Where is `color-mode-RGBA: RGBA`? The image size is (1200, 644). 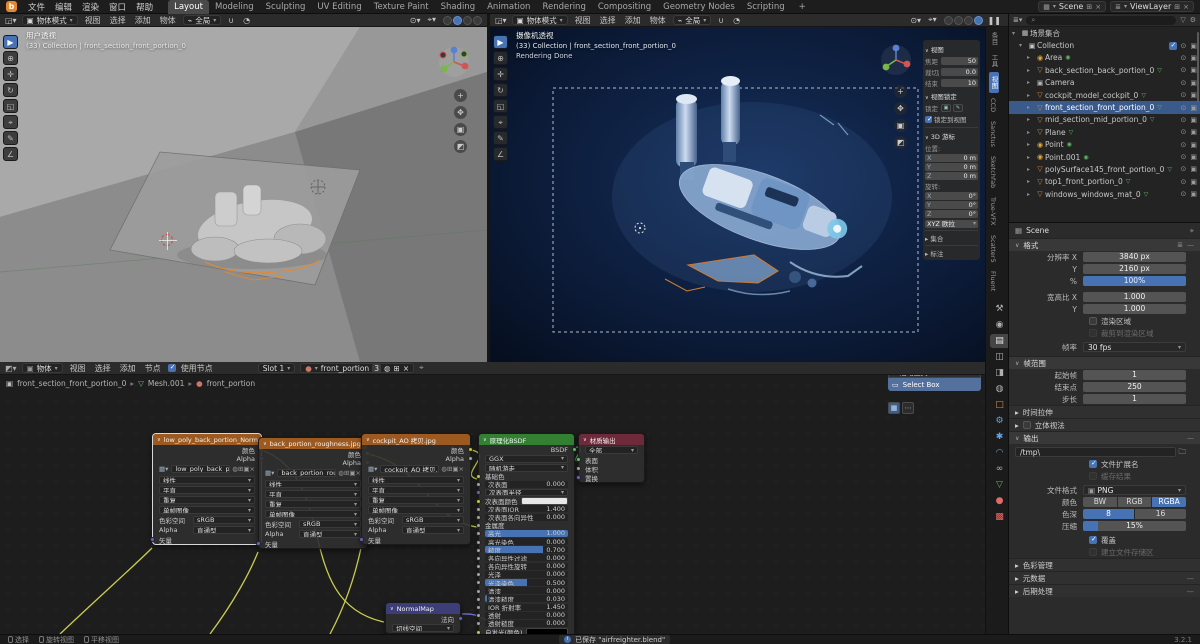 color-mode-RGBA: RGBA is located at coordinates (1169, 502).